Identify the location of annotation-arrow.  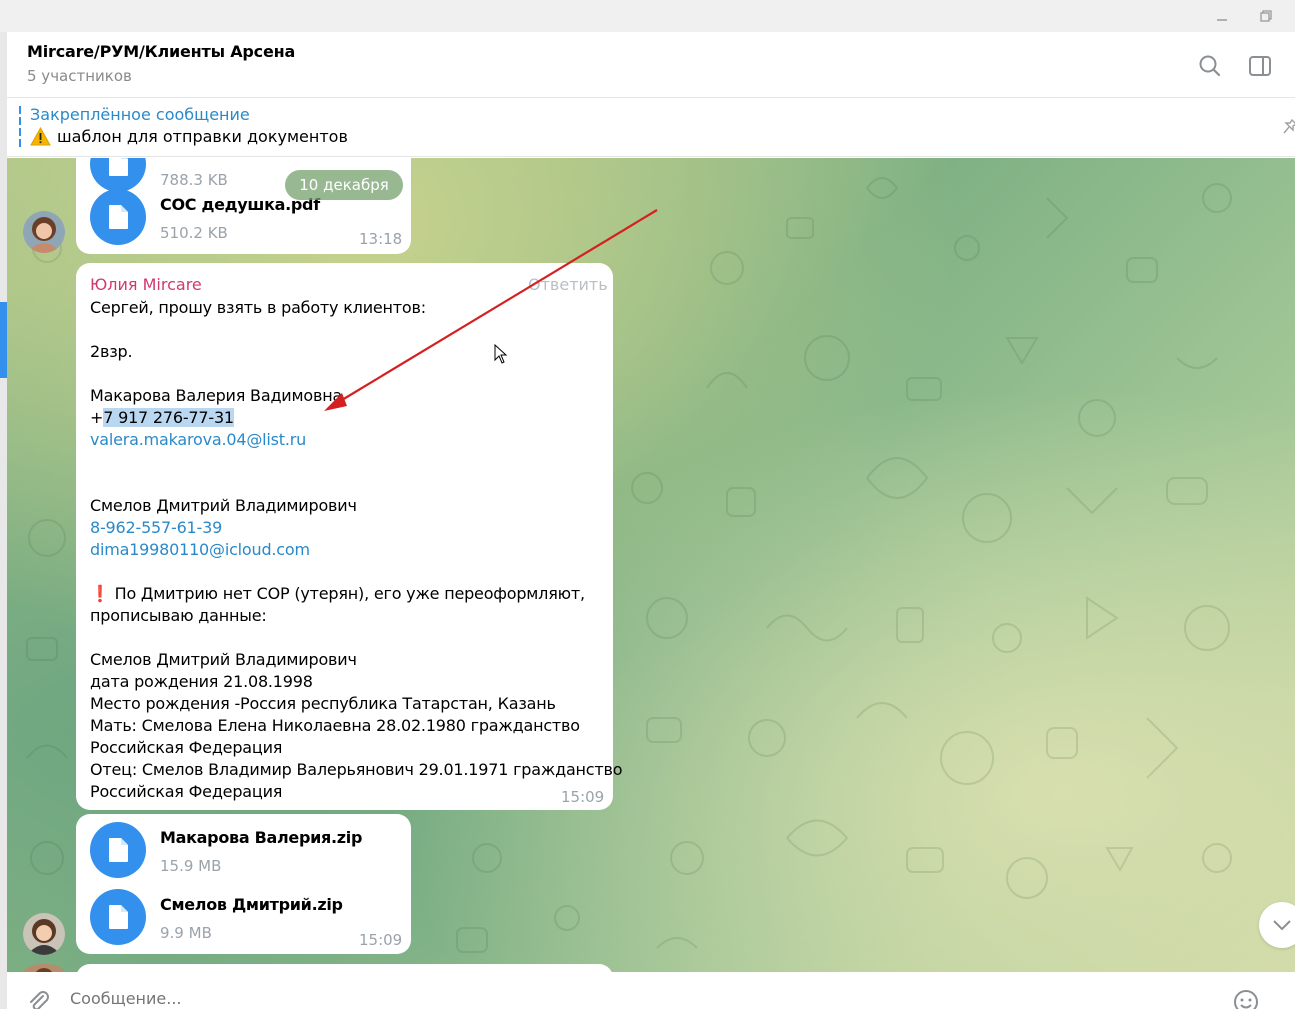
(491, 310).